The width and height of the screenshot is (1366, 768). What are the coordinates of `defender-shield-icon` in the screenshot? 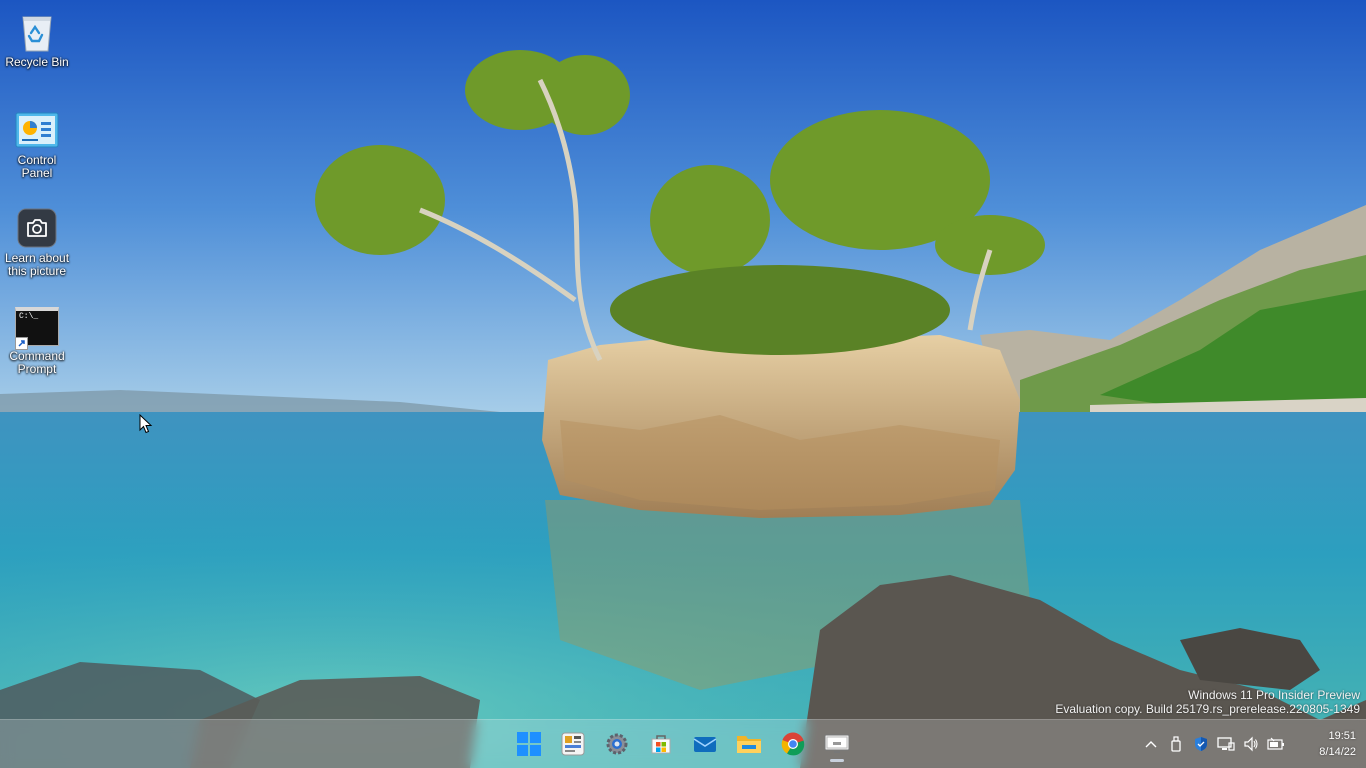 It's located at (1200, 744).